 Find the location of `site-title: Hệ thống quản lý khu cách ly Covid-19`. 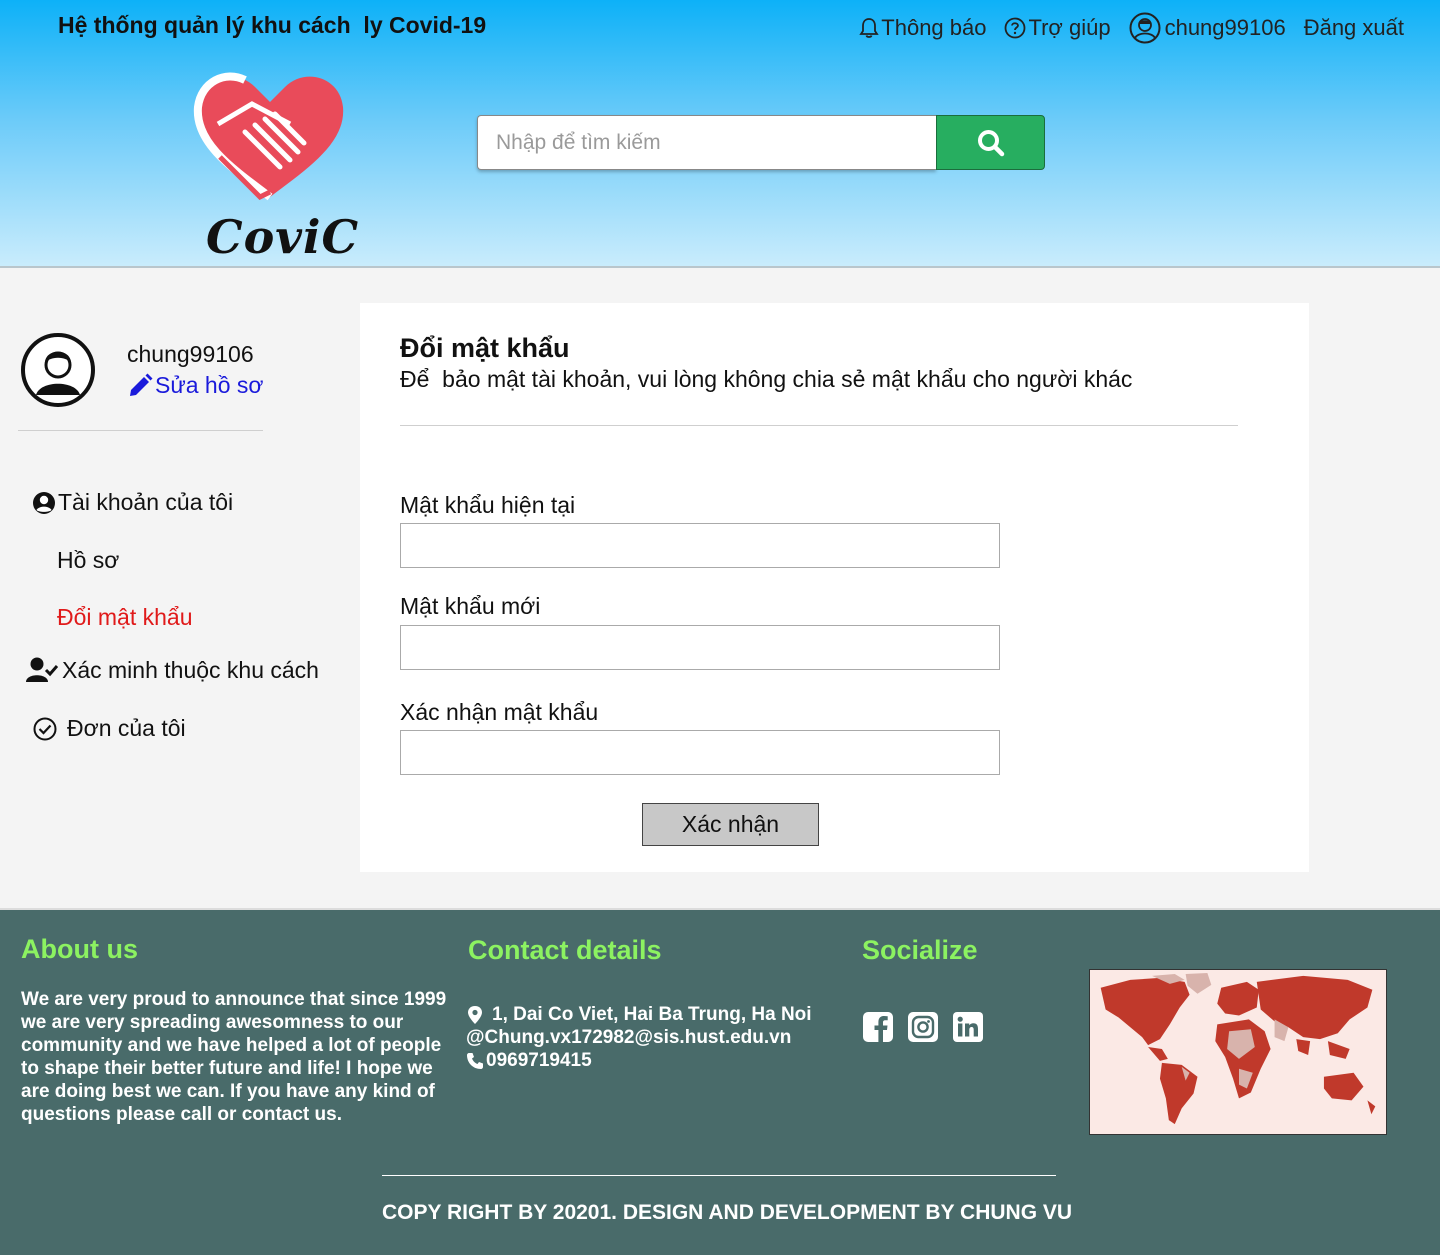

site-title: Hệ thống quản lý khu cách ly Covid-19 is located at coordinates (272, 25).